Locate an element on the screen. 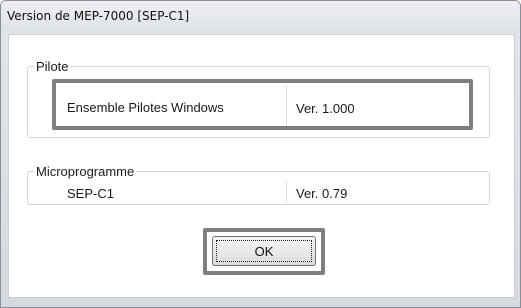  firmware-name: SEP-C1 is located at coordinates (90, 193).